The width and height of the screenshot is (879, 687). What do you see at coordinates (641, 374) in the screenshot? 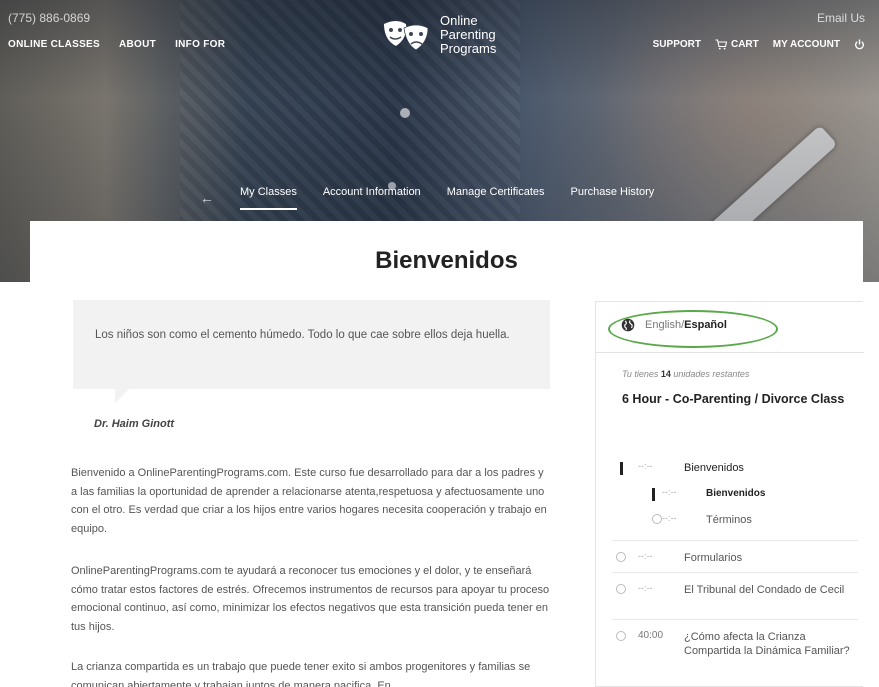
I see `remaining-prefix: Tu tienes` at bounding box center [641, 374].